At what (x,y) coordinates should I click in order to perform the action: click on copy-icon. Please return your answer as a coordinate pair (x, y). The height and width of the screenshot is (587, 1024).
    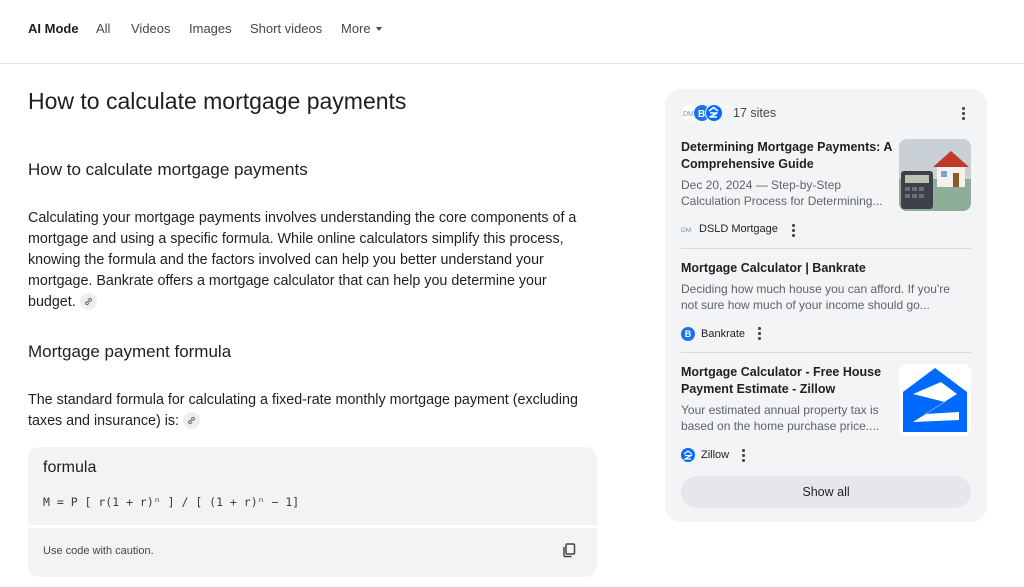
    Looking at the image, I should click on (569, 550).